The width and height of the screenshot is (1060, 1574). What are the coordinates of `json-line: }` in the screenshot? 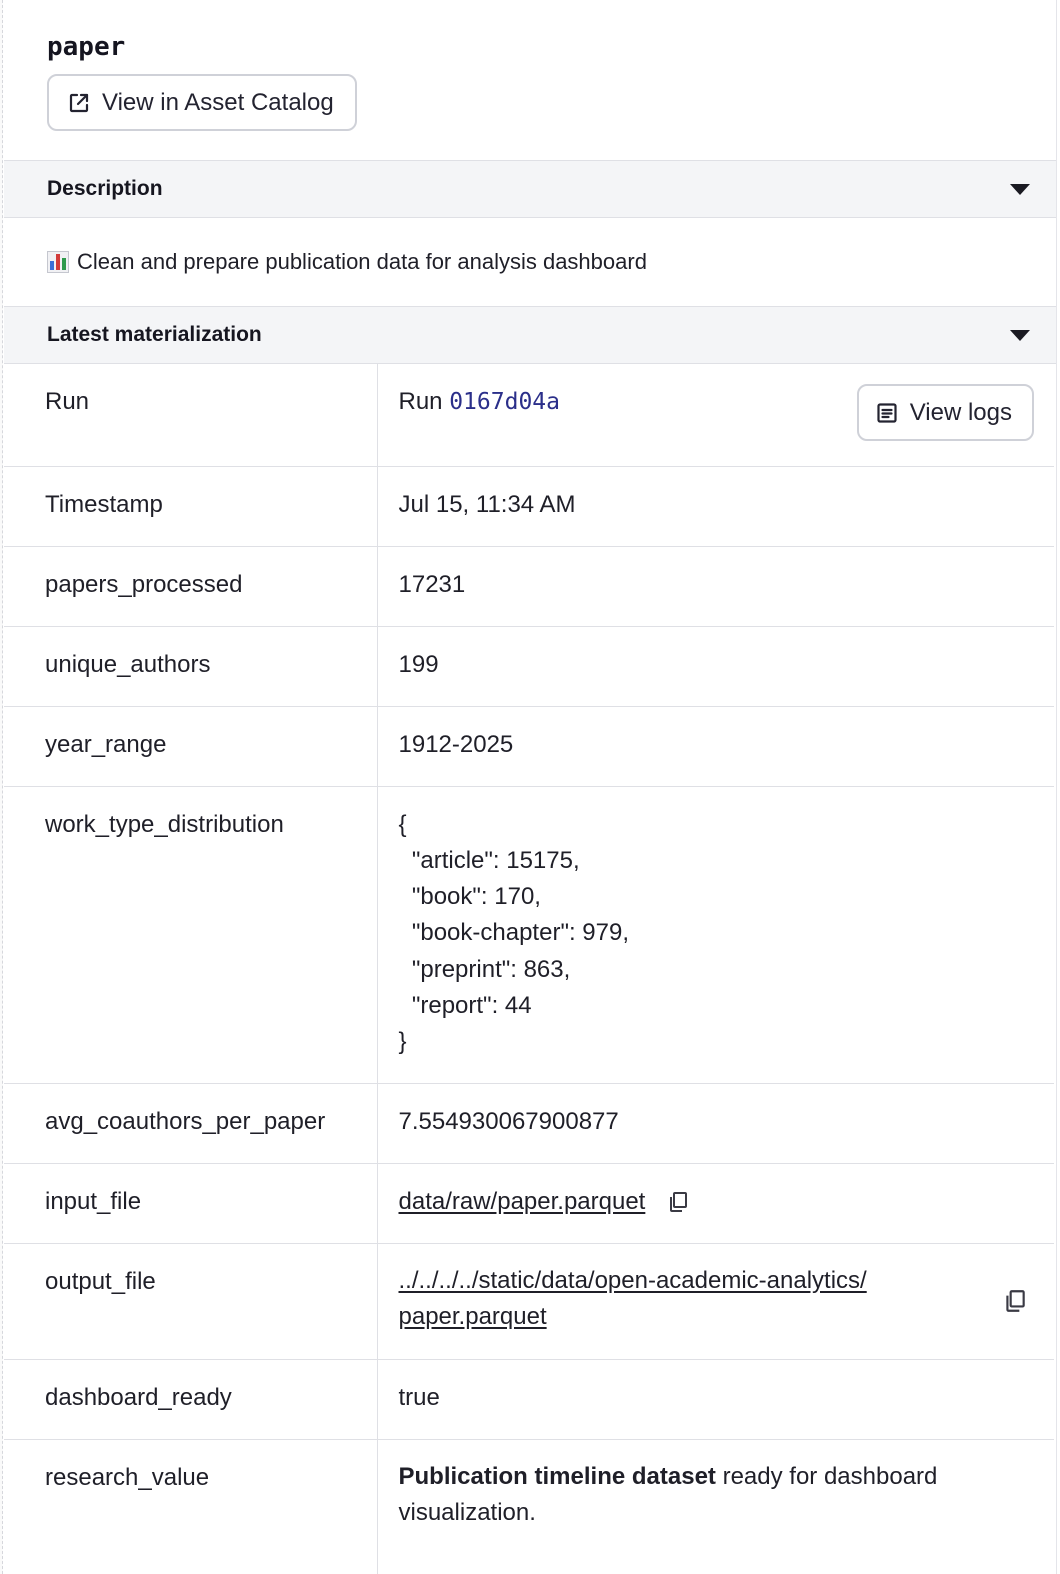 It's located at (402, 1042).